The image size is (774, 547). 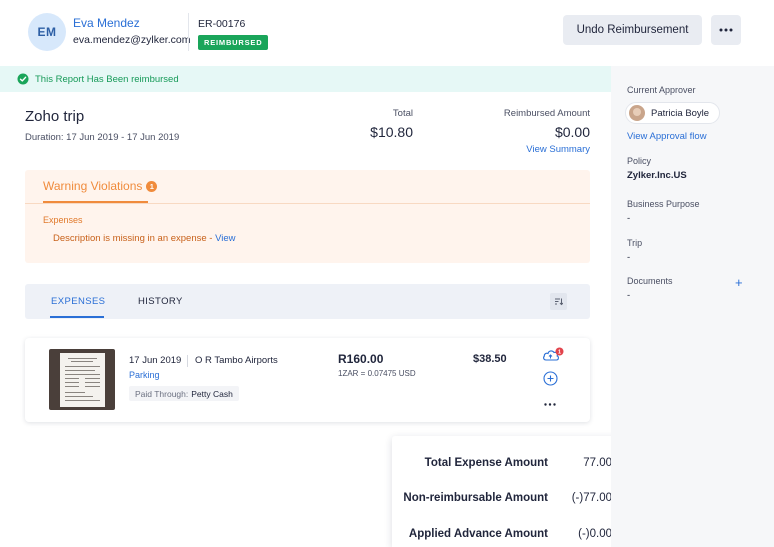 I want to click on add-document-button: +, so click(x=739, y=282).